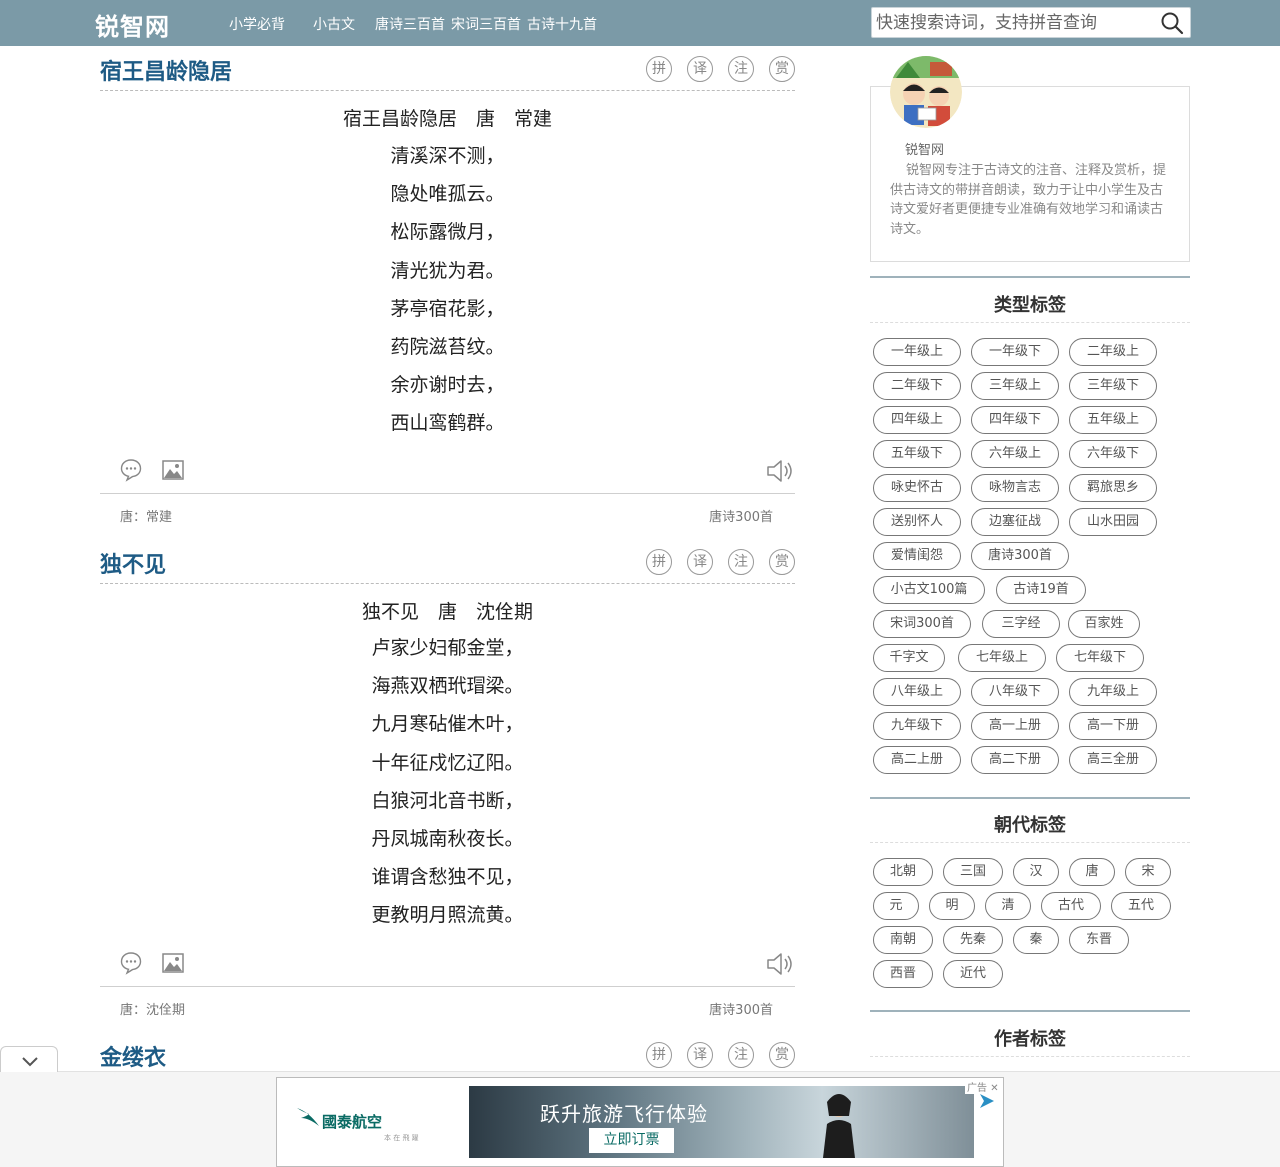  What do you see at coordinates (1020, 556) in the screenshot?
I see `type-tag: 唐诗300首` at bounding box center [1020, 556].